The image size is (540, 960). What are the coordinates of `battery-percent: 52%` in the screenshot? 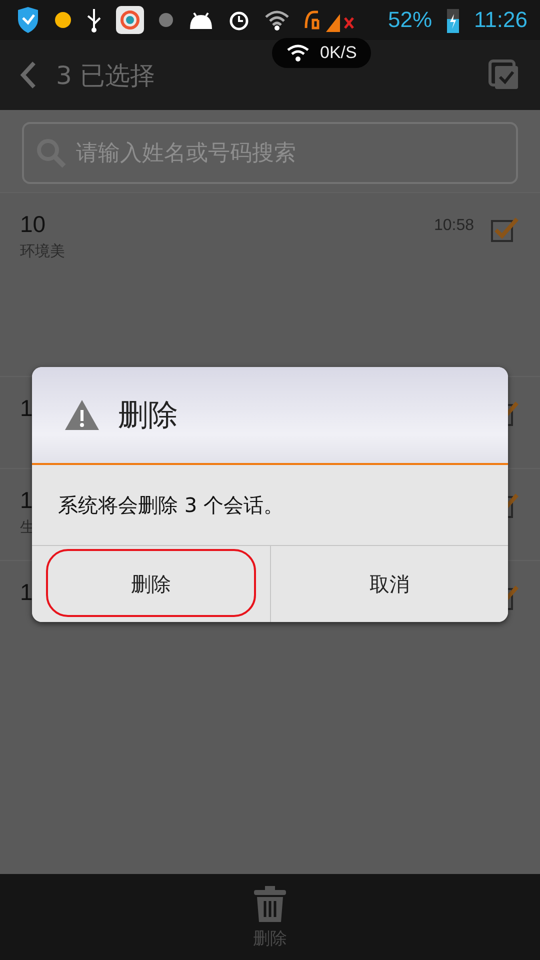 It's located at (410, 20).